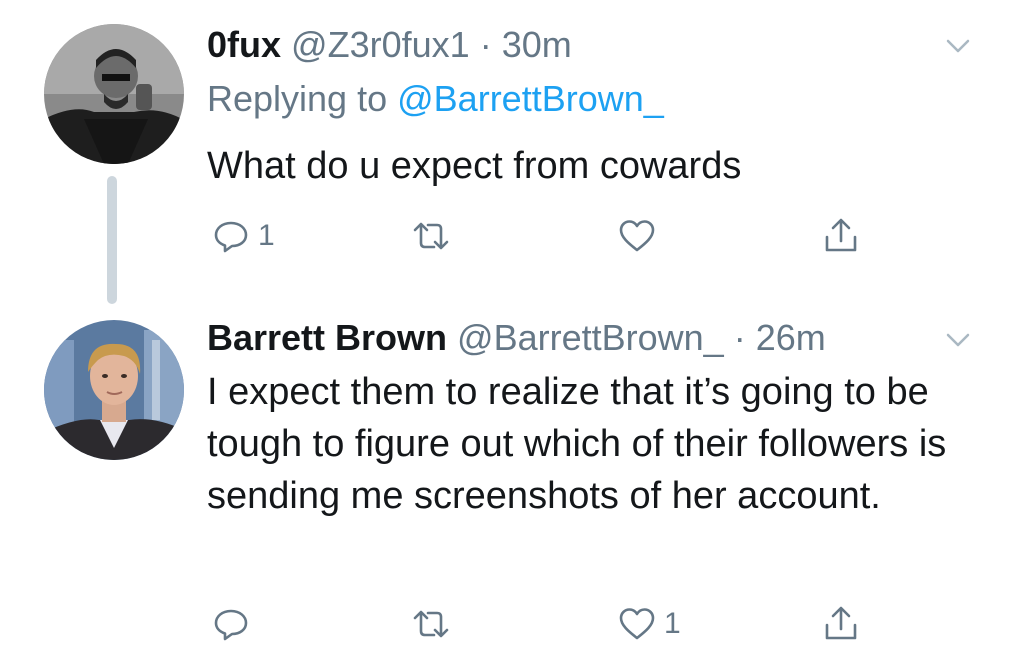 This screenshot has width=1024, height=668. I want to click on timestamp: 26m, so click(791, 337).